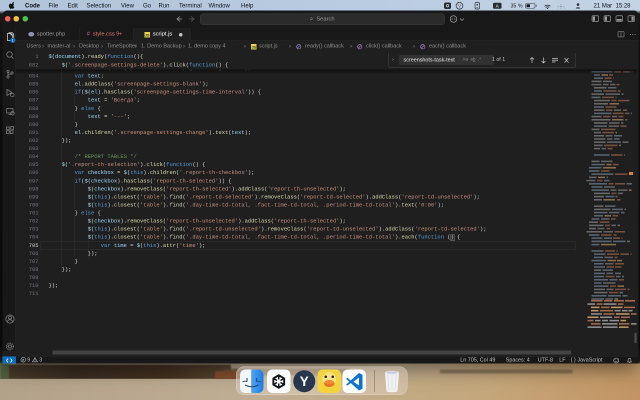 The width and height of the screenshot is (640, 400). What do you see at coordinates (517, 6) in the screenshot?
I see `svg-text: 35 %` at bounding box center [517, 6].